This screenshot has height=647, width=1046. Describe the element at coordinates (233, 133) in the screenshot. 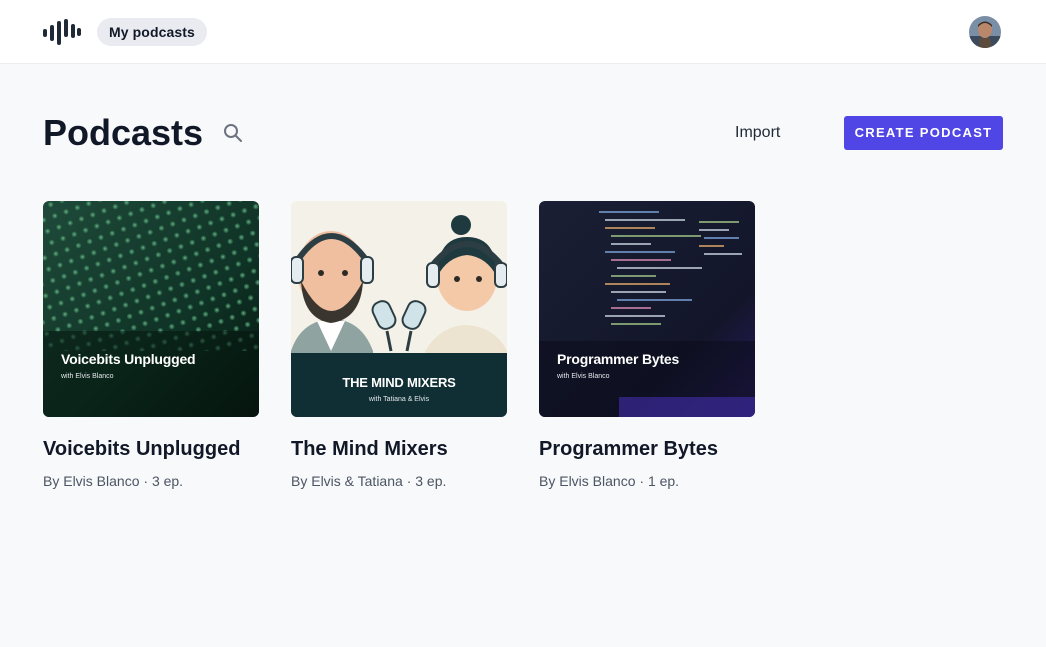

I see `search-icon` at that location.